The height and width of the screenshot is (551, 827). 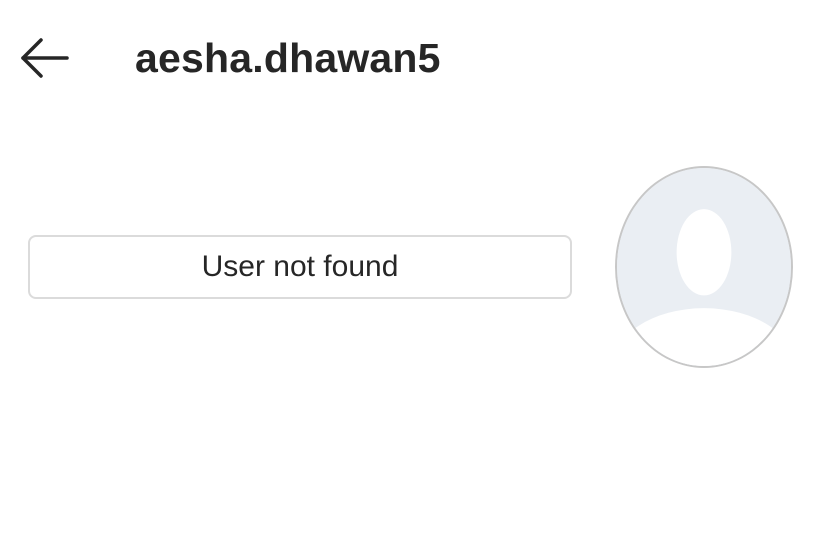 I want to click on default-avatar-icon, so click(x=704, y=267).